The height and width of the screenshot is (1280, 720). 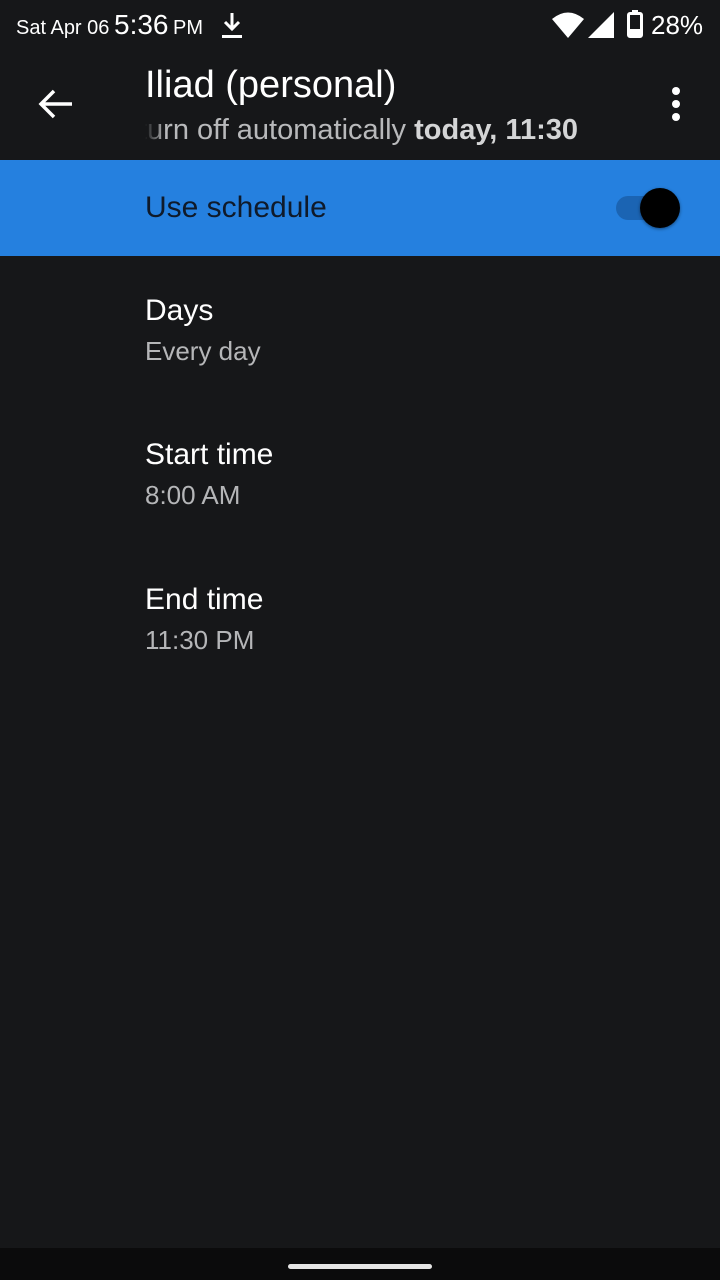 I want to click on navigation-bar, so click(x=360, y=1264).